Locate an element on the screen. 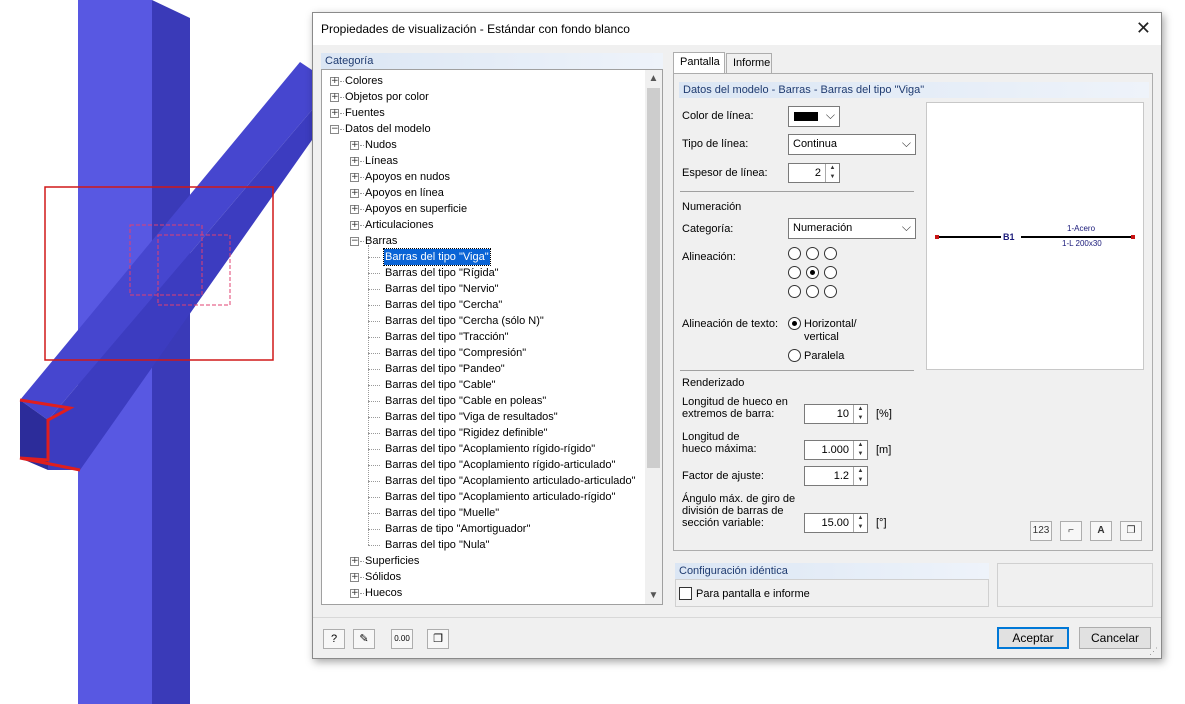 This screenshot has height=704, width=1185. tree-item: + Colores is located at coordinates (483, 81).